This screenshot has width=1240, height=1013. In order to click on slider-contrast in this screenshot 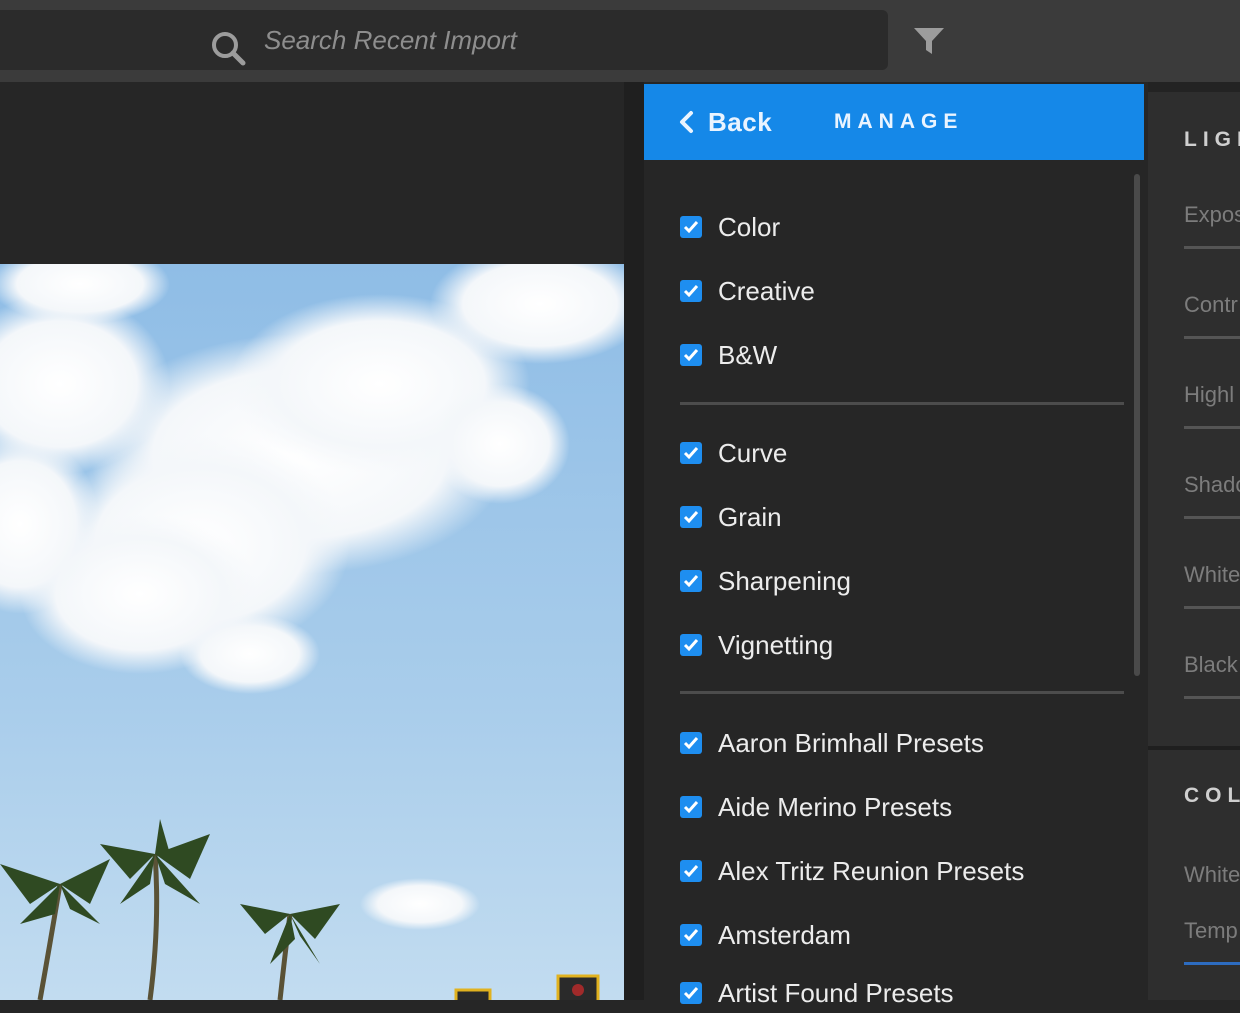, I will do `click(1212, 337)`.